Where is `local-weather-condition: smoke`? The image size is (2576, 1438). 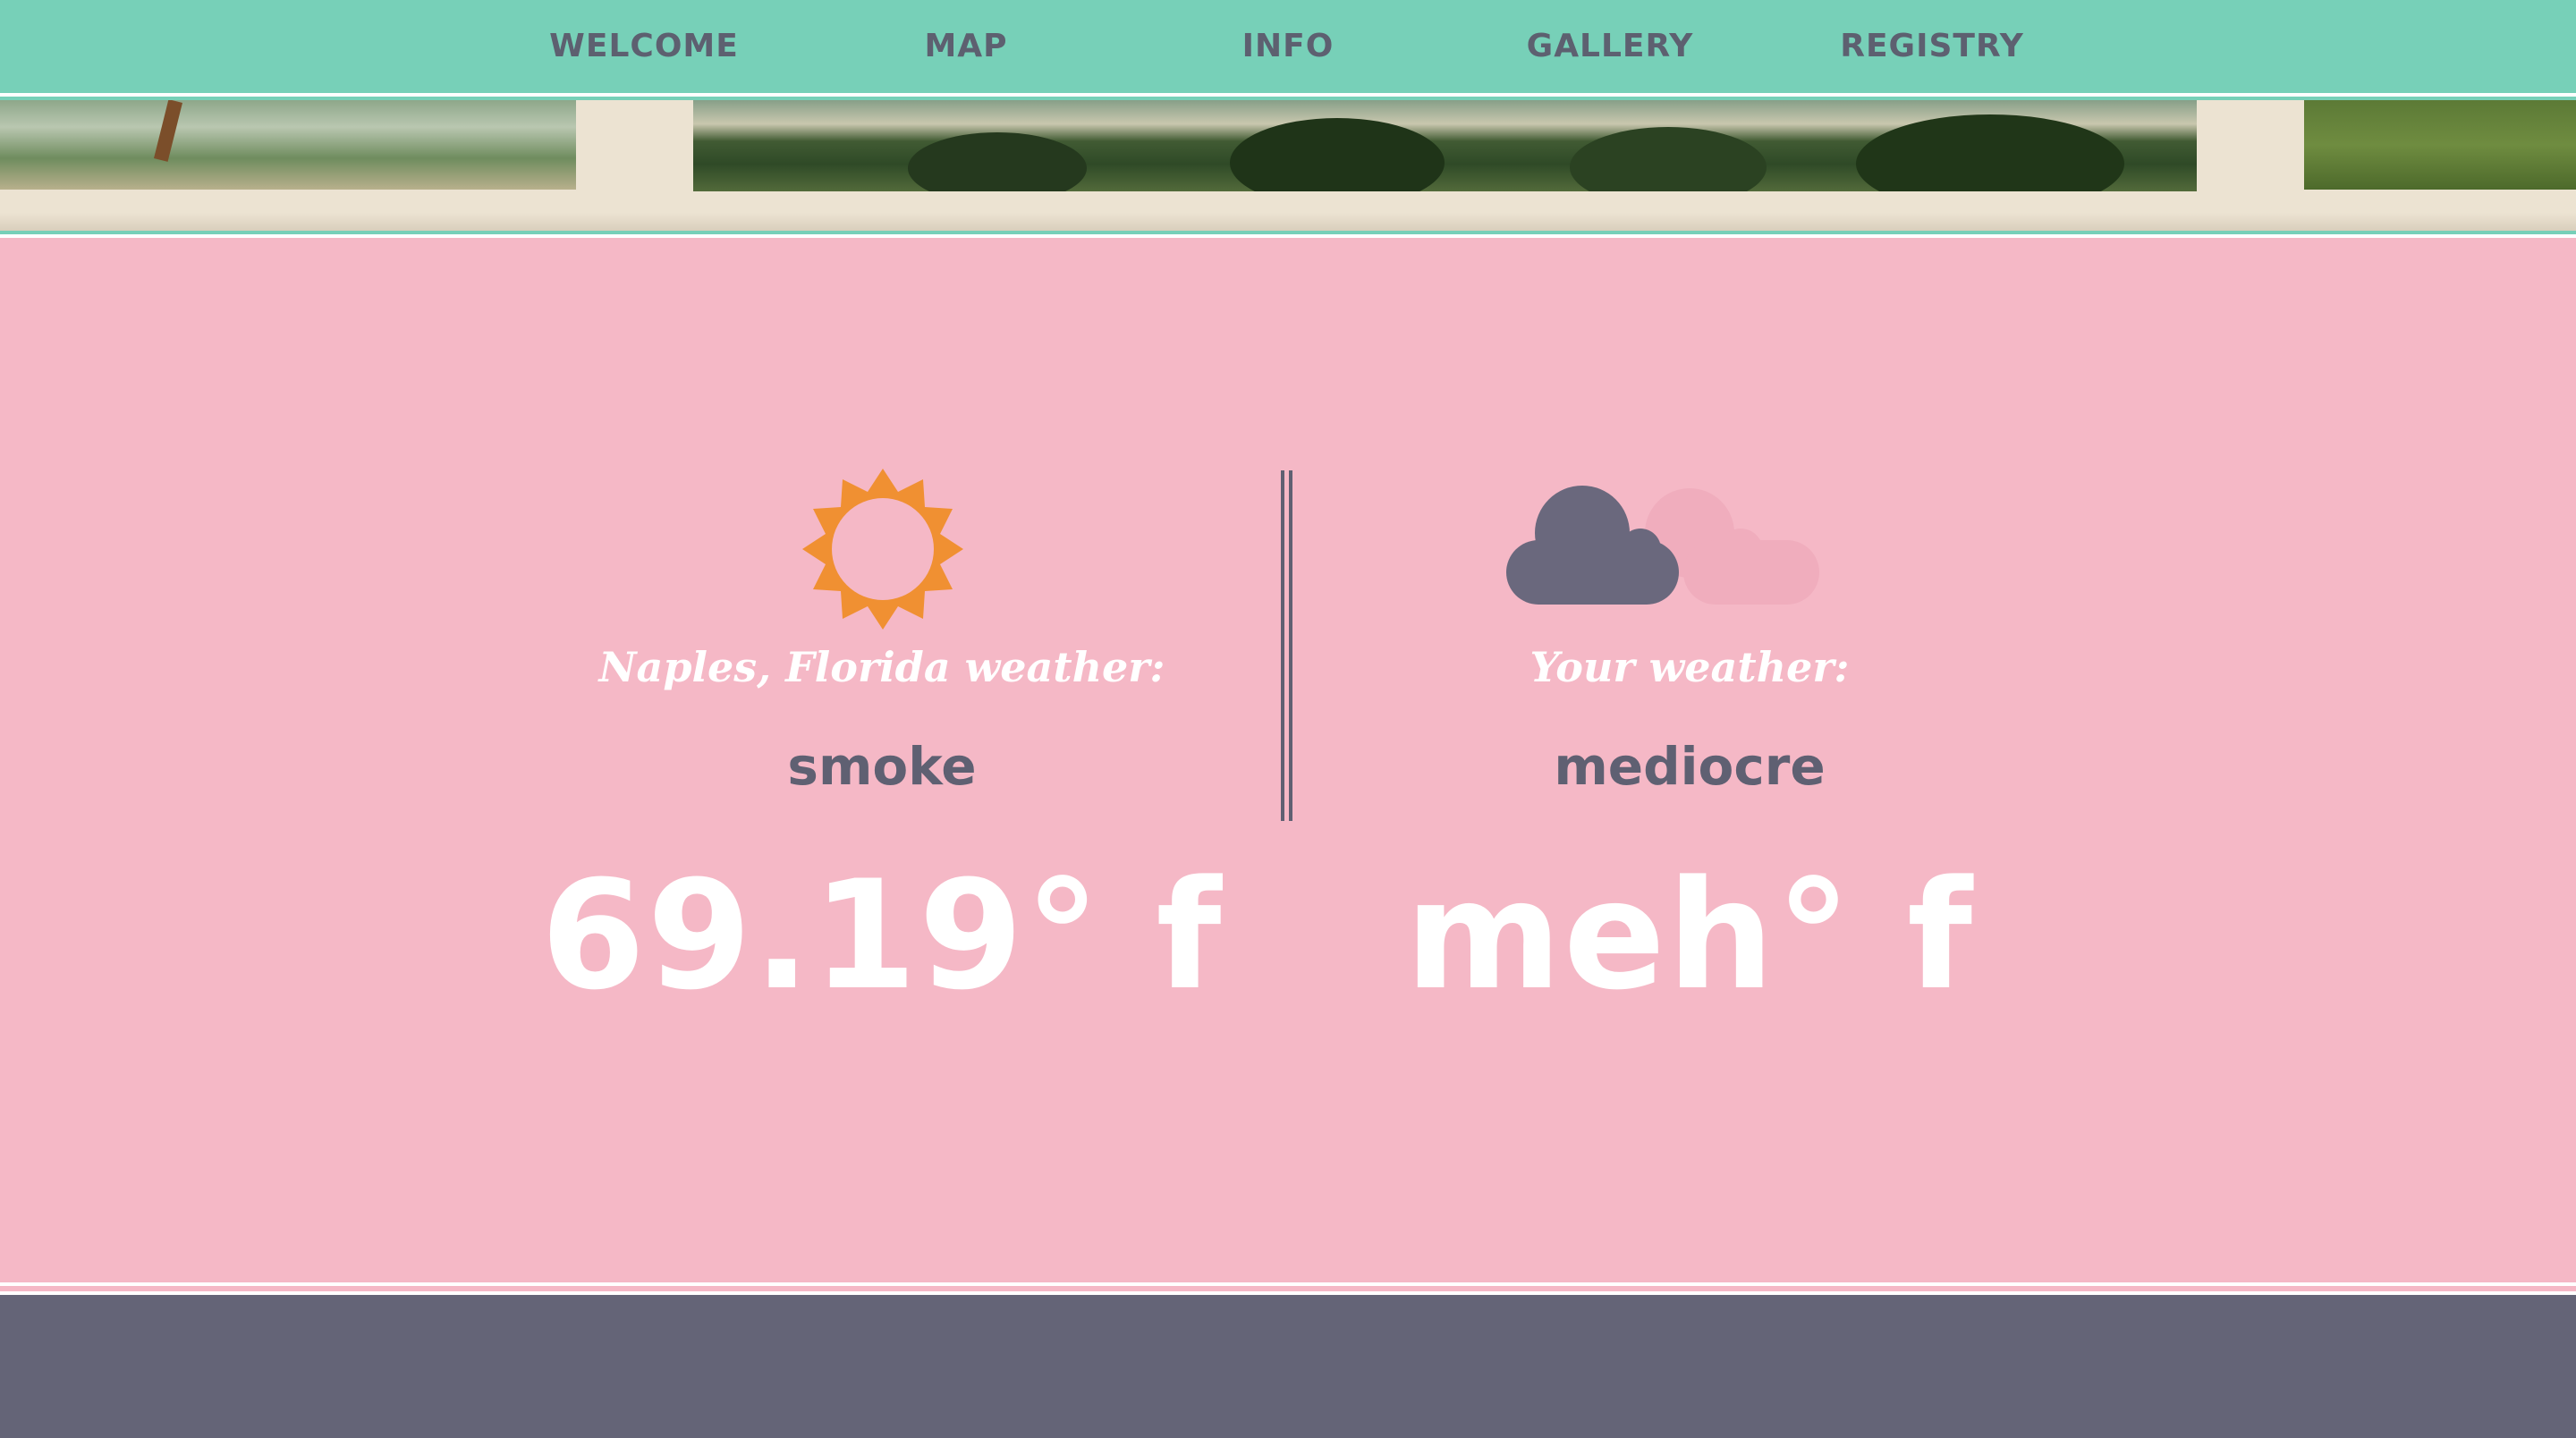 local-weather-condition: smoke is located at coordinates (882, 766).